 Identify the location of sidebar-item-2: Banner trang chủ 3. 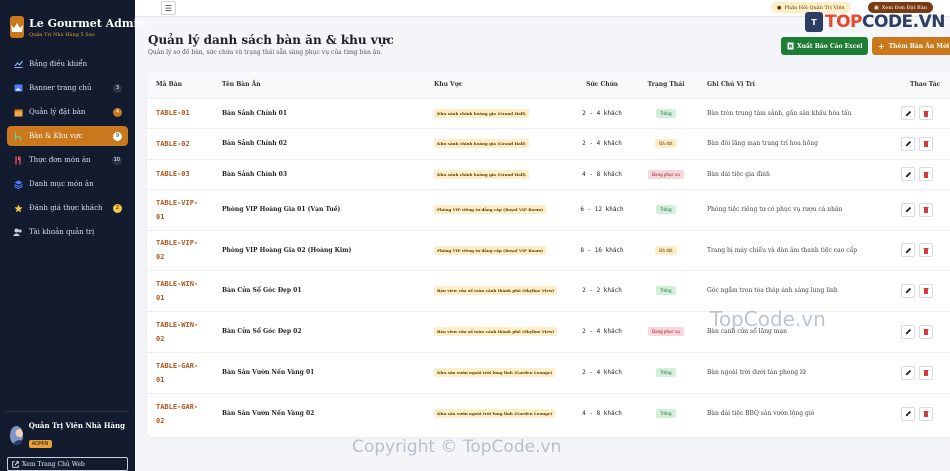
(67, 88).